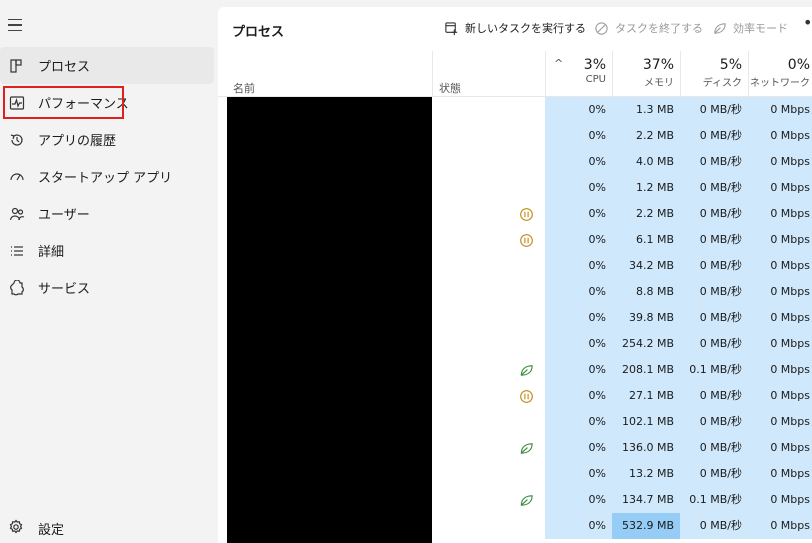 This screenshot has width=812, height=543. What do you see at coordinates (64, 67) in the screenshot?
I see `sidebar-item-label: プロセス` at bounding box center [64, 67].